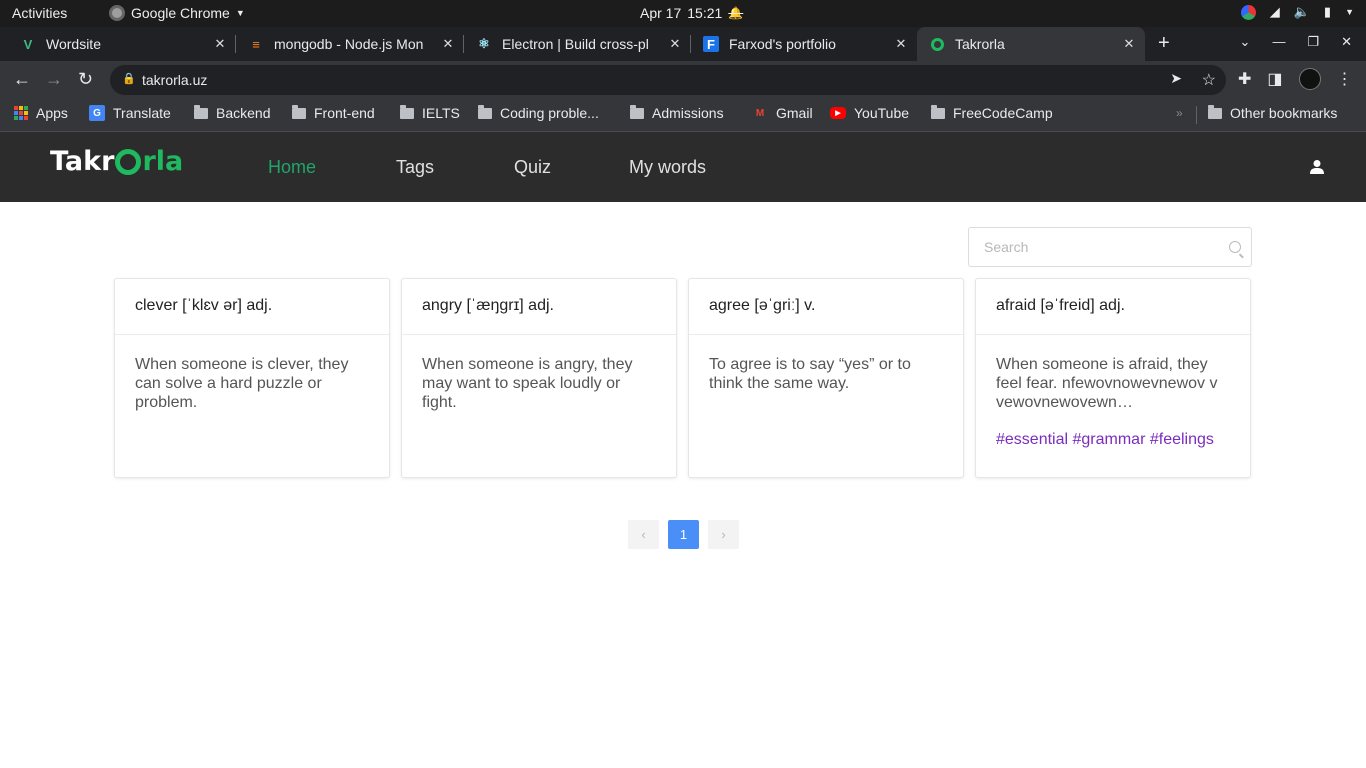 Image resolution: width=1366 pixels, height=768 pixels. I want to click on search-icon, so click(1235, 247).